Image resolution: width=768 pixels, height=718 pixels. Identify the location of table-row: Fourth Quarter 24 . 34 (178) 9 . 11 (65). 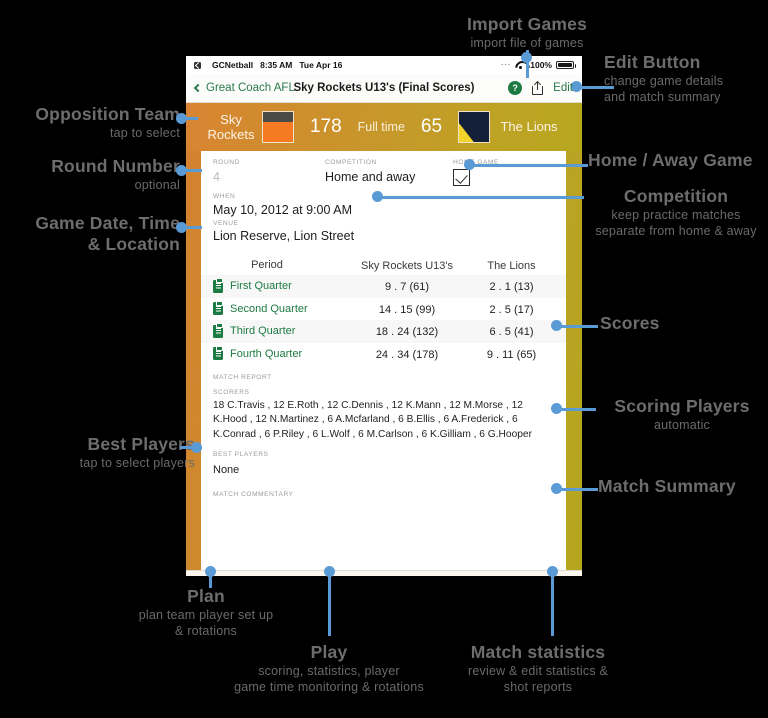
(383, 354).